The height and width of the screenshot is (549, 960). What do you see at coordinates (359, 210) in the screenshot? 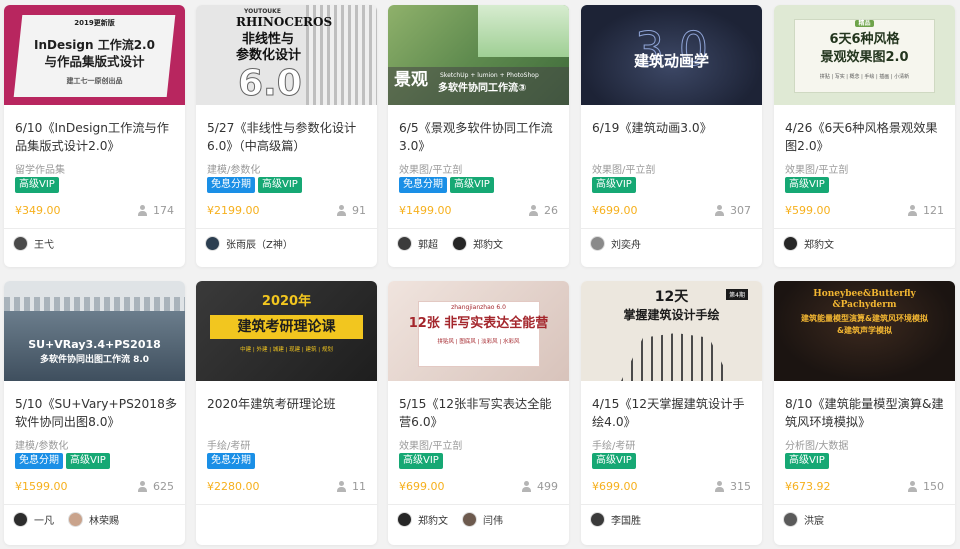
I see `student-count-value: 91` at bounding box center [359, 210].